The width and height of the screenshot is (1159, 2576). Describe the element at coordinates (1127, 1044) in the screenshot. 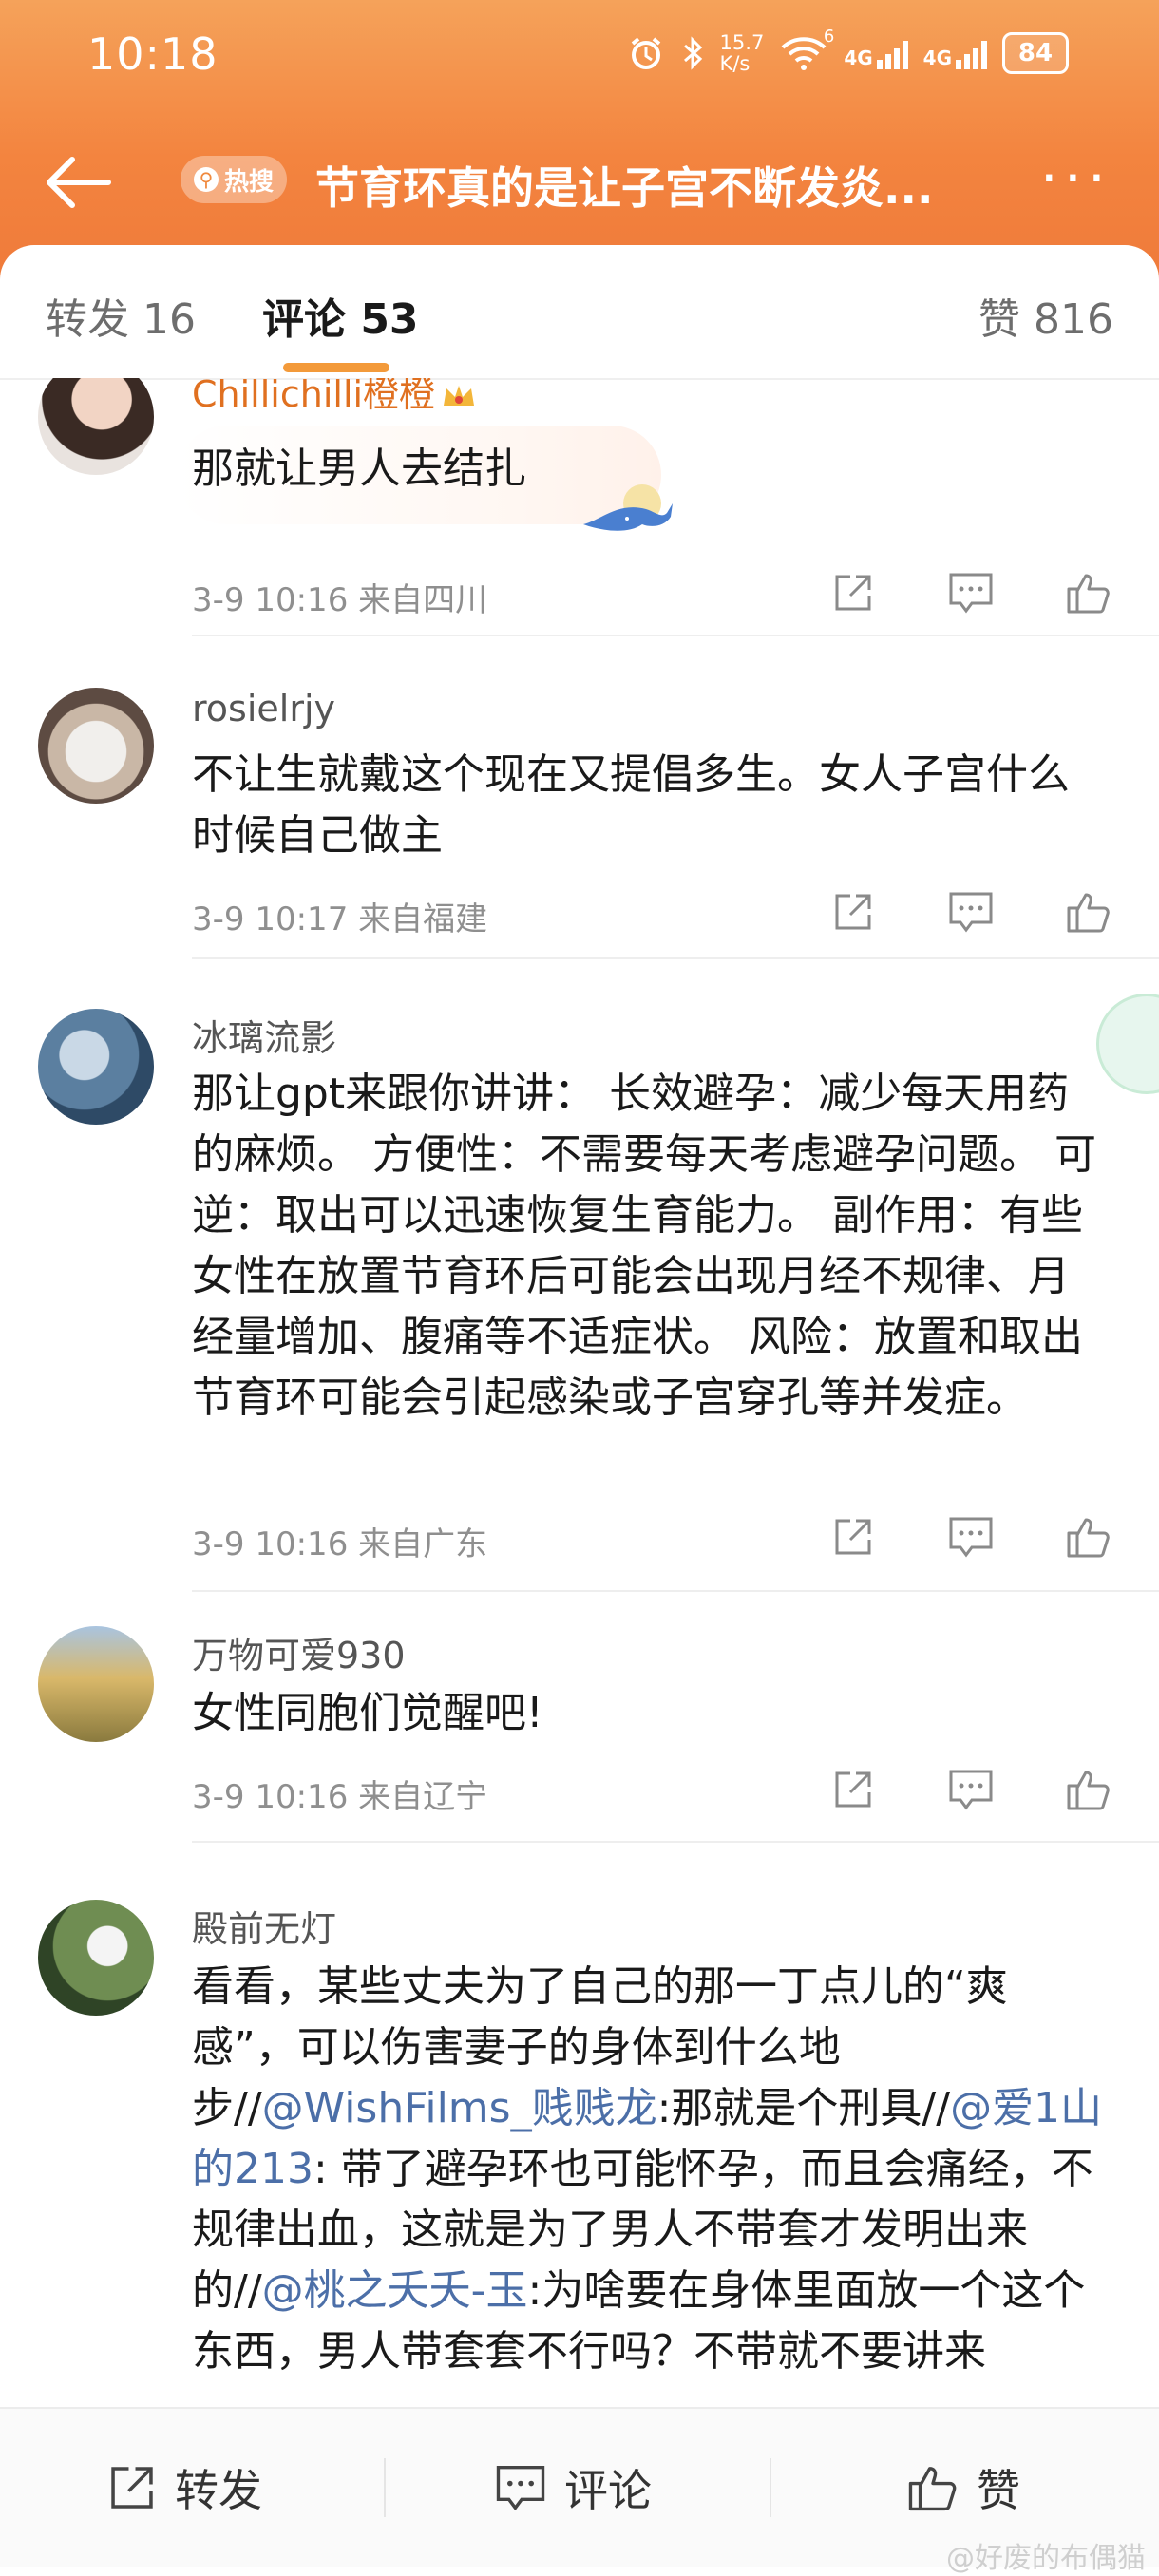

I see `floating-chat-button` at that location.